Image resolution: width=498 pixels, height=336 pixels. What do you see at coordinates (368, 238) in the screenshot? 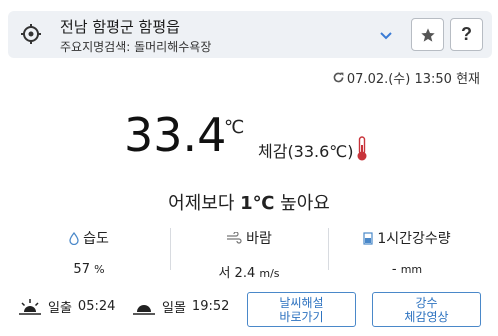
I see `rain-gauge-icon` at bounding box center [368, 238].